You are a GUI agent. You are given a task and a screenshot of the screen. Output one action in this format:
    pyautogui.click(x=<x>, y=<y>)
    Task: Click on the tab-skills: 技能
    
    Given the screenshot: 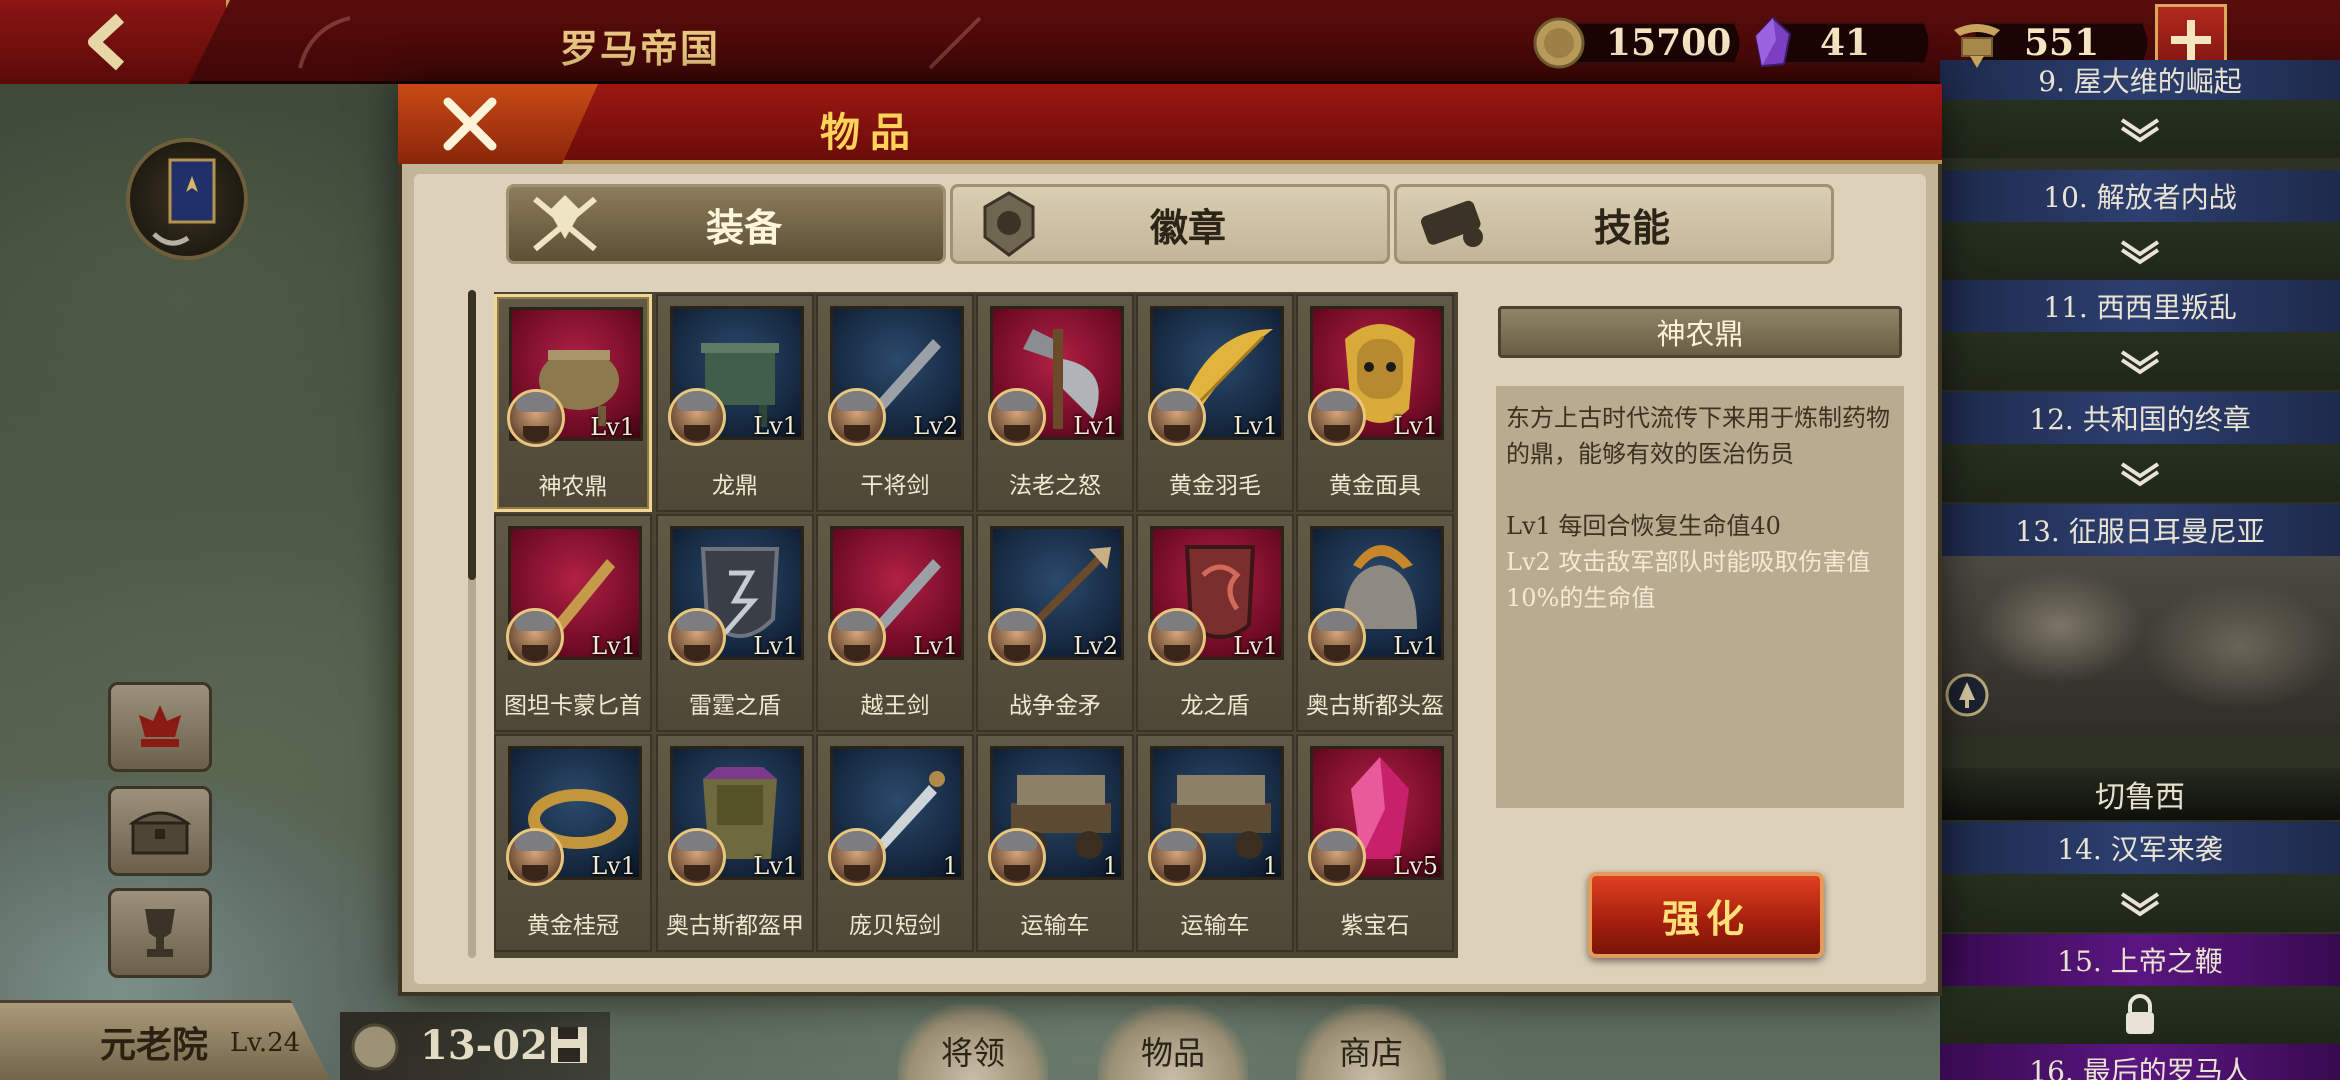 What is the action you would take?
    pyautogui.click(x=1614, y=224)
    